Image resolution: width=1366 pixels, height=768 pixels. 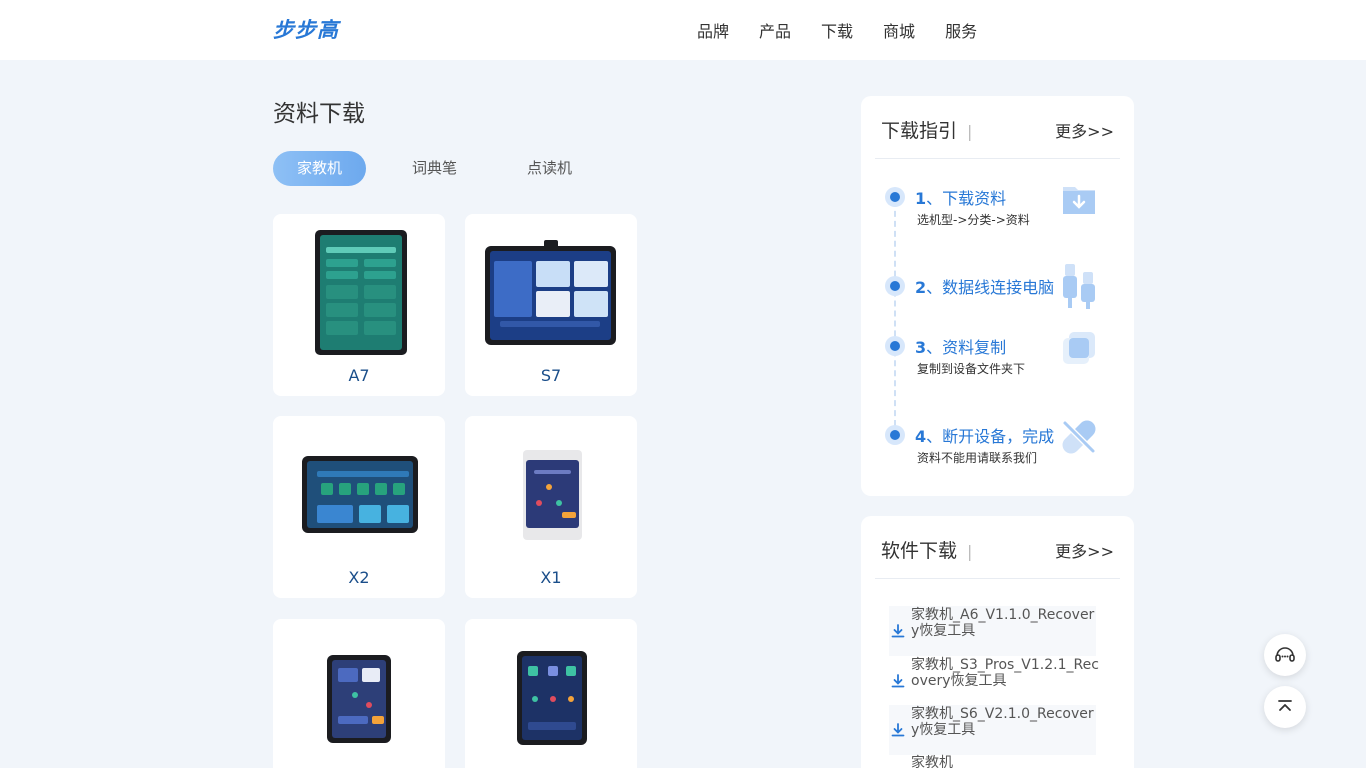 I want to click on main-nav: 品牌 产品 下载 商城 服务, so click(x=852, y=30).